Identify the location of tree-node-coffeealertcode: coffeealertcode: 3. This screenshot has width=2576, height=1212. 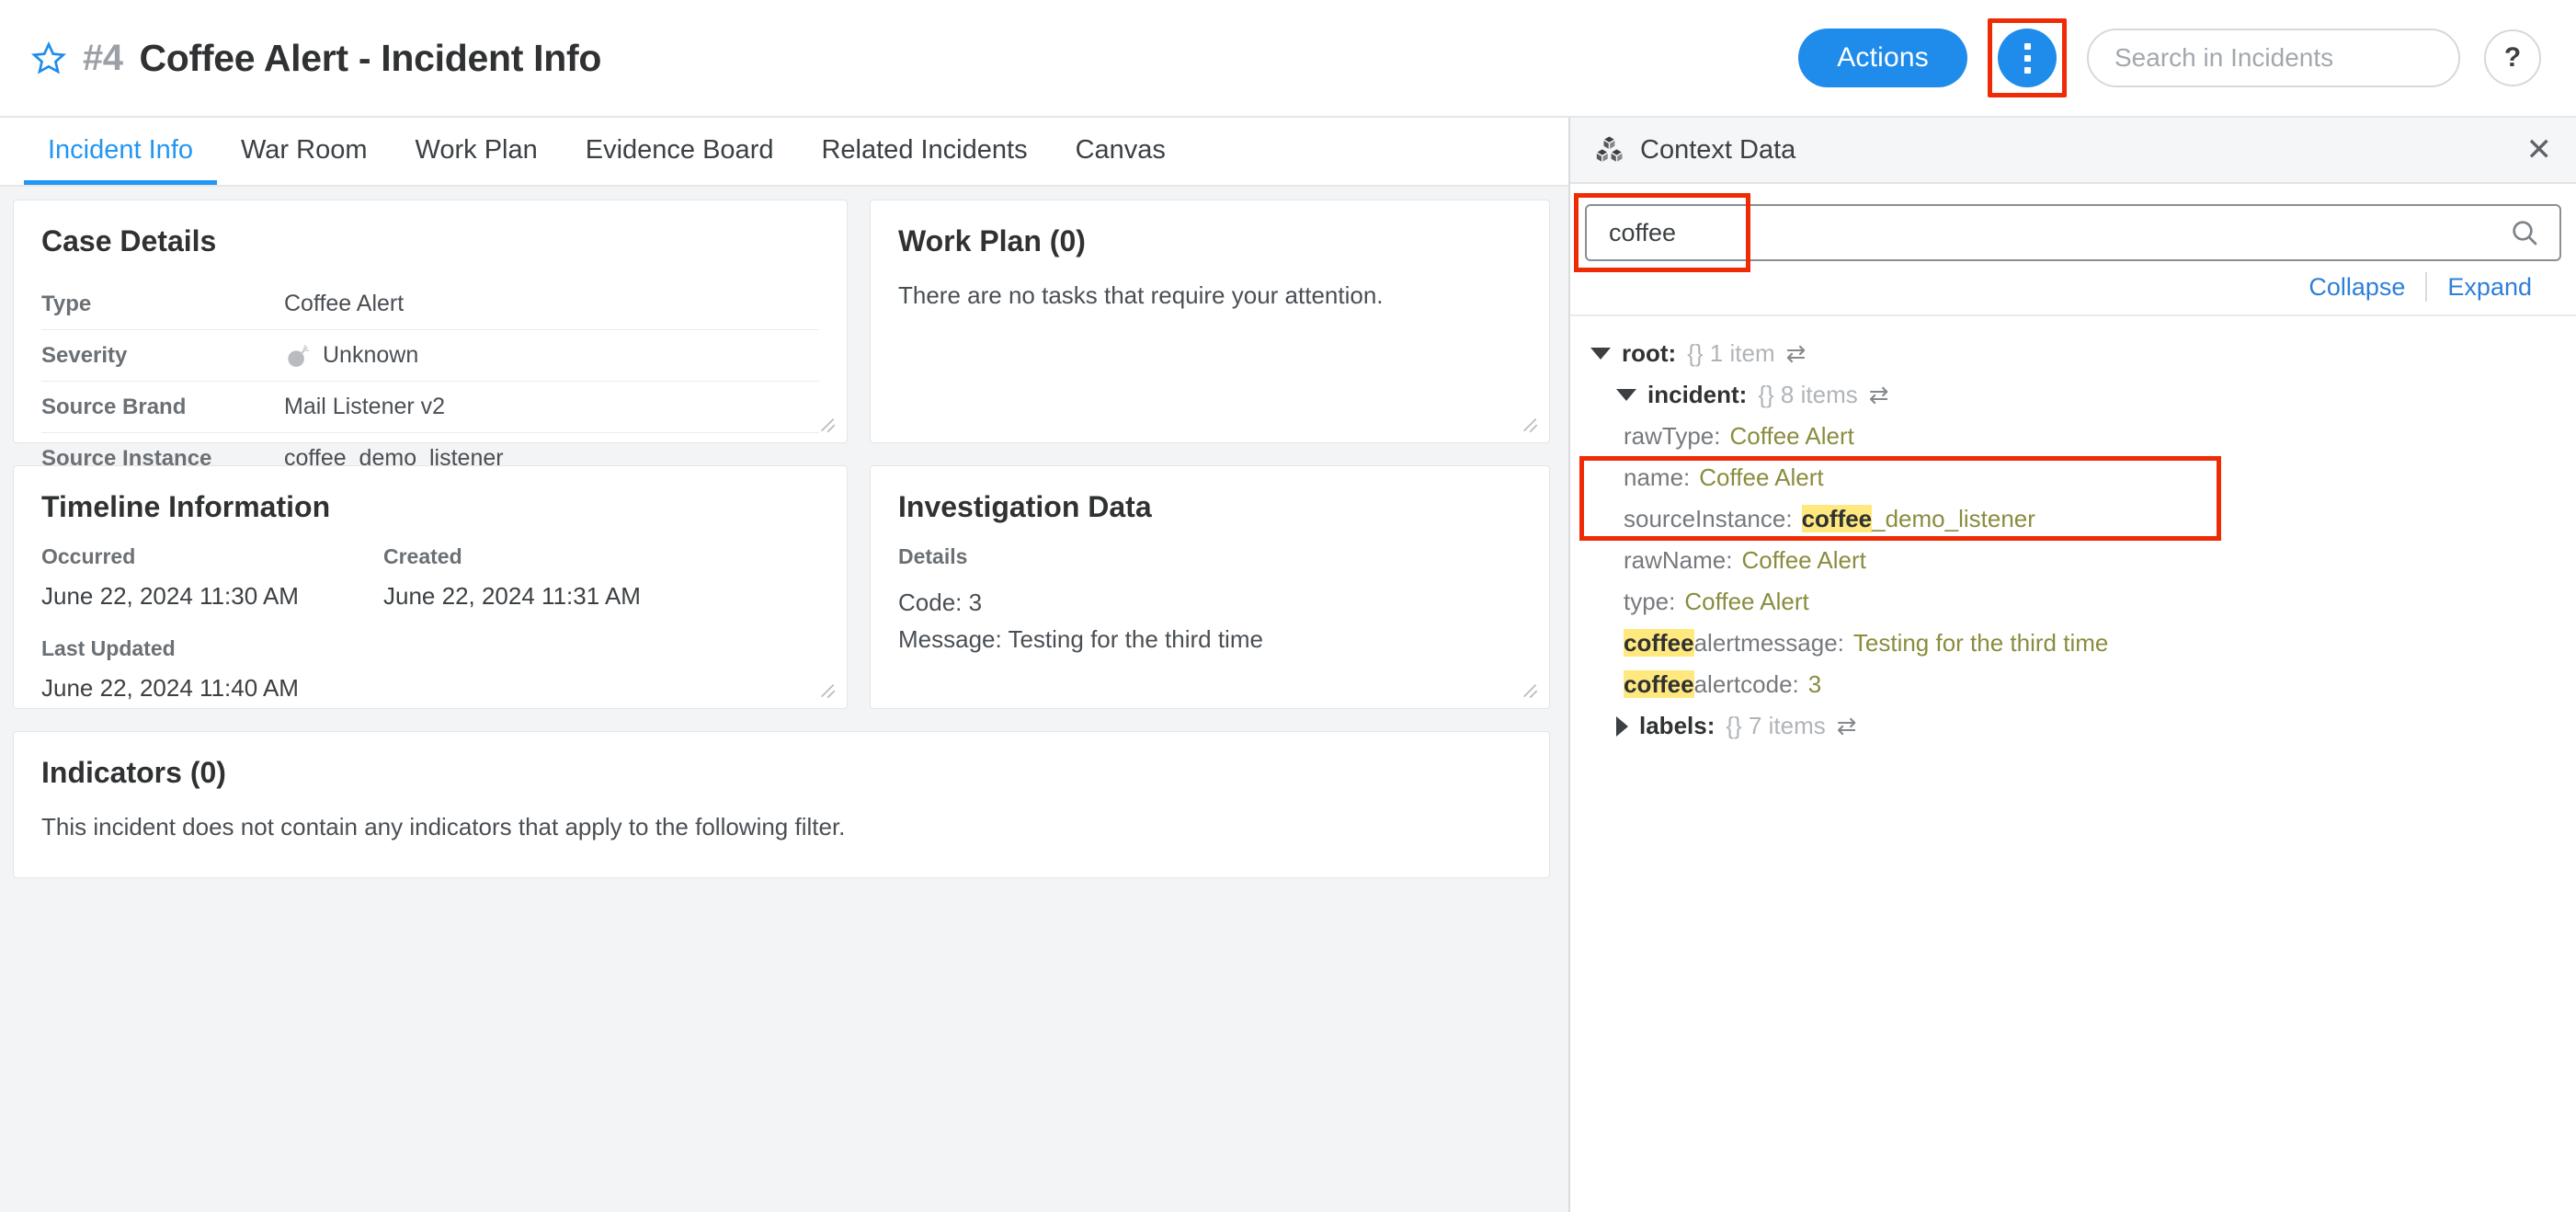
(2083, 684).